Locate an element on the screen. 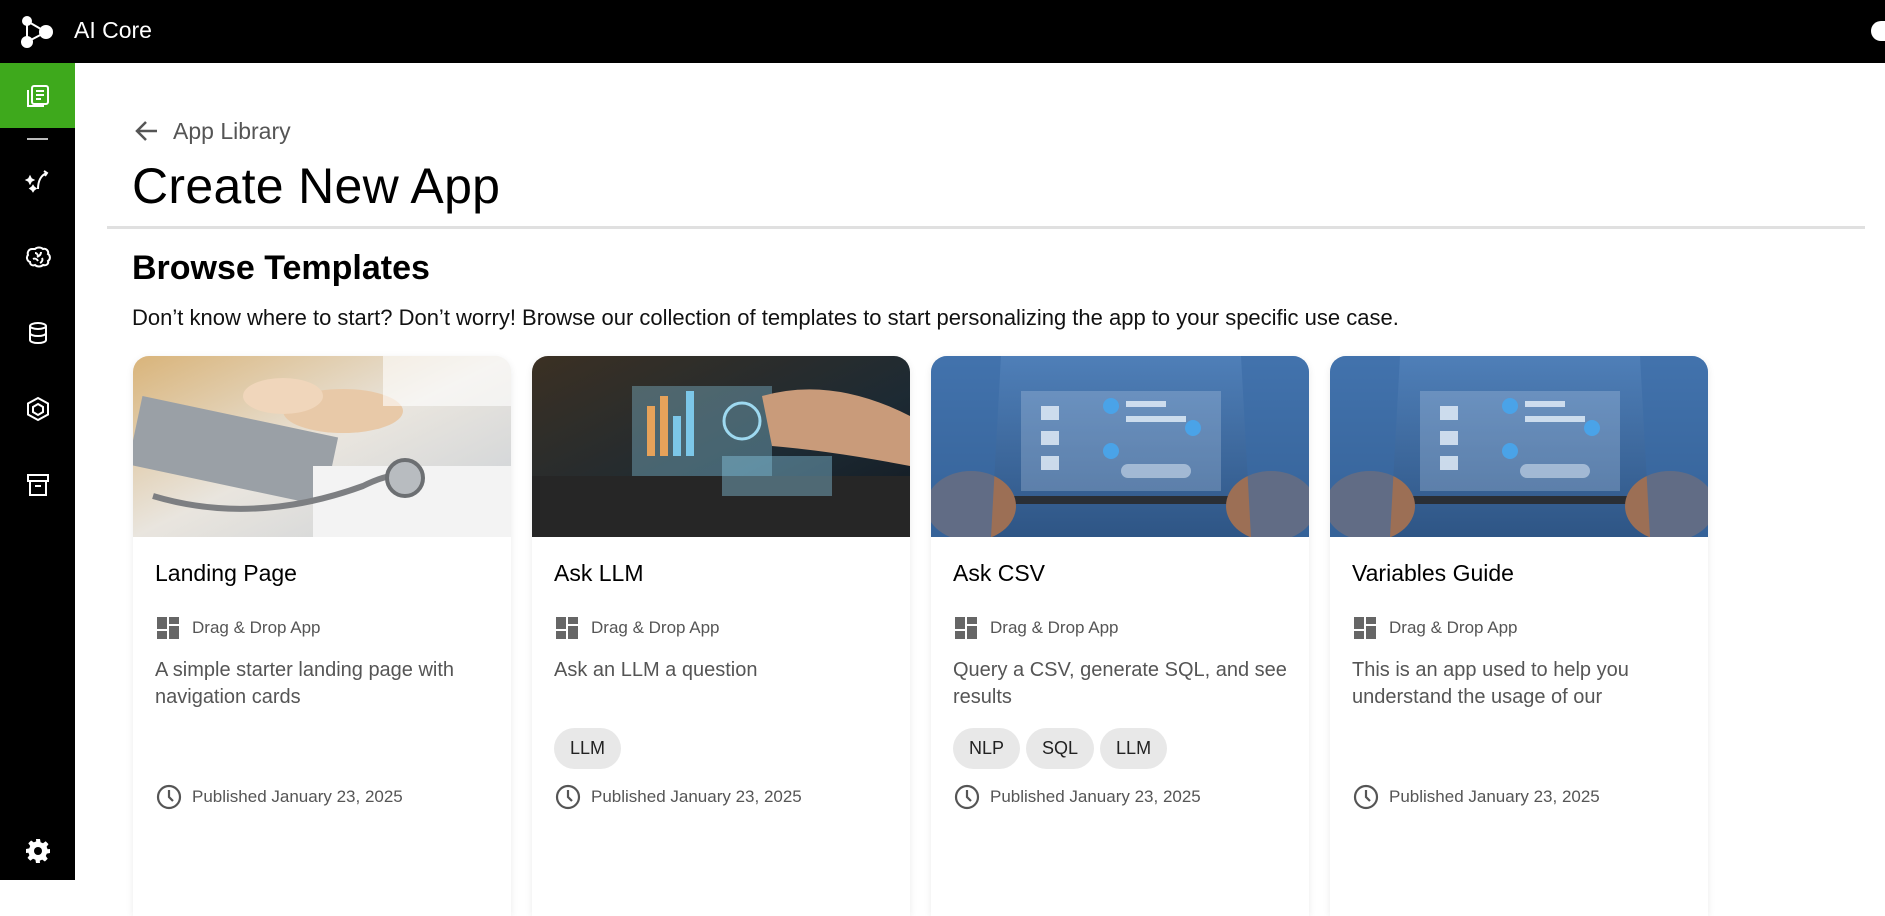 The height and width of the screenshot is (916, 1885). sidebar-item-vector is located at coordinates (37, 409).